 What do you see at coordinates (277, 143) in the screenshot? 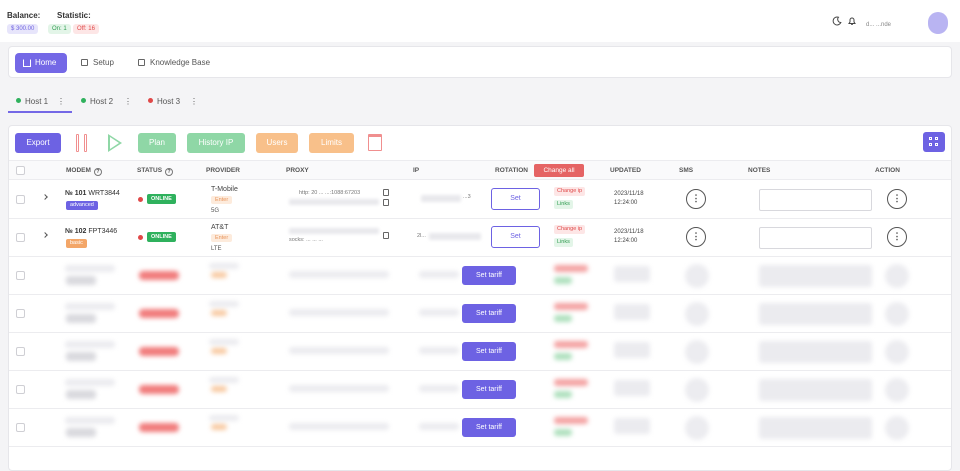
I see `users-button: Users` at bounding box center [277, 143].